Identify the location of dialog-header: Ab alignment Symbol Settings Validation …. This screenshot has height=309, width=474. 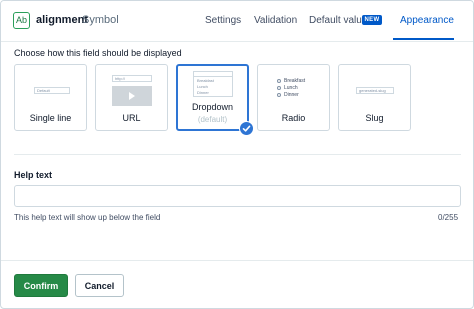
(237, 21).